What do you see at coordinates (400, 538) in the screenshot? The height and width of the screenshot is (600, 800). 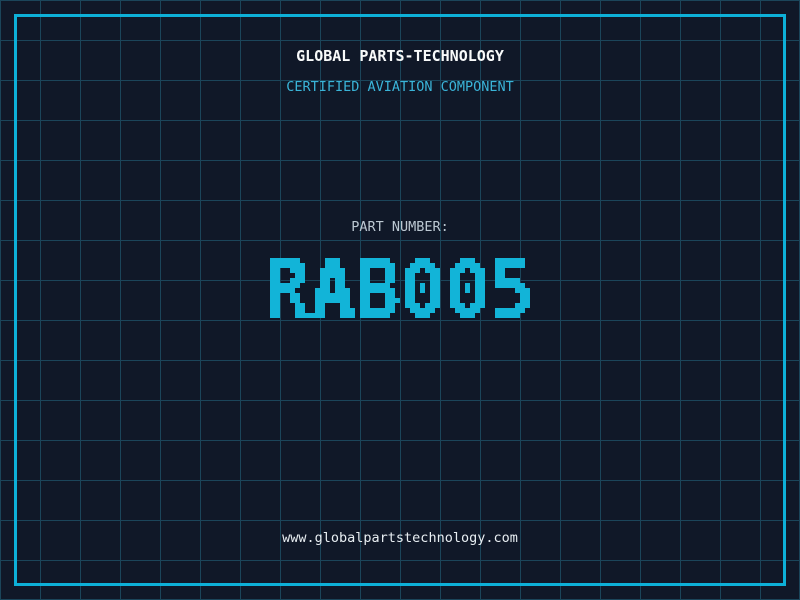 I see `website-url: www.globalpartstechnology.com` at bounding box center [400, 538].